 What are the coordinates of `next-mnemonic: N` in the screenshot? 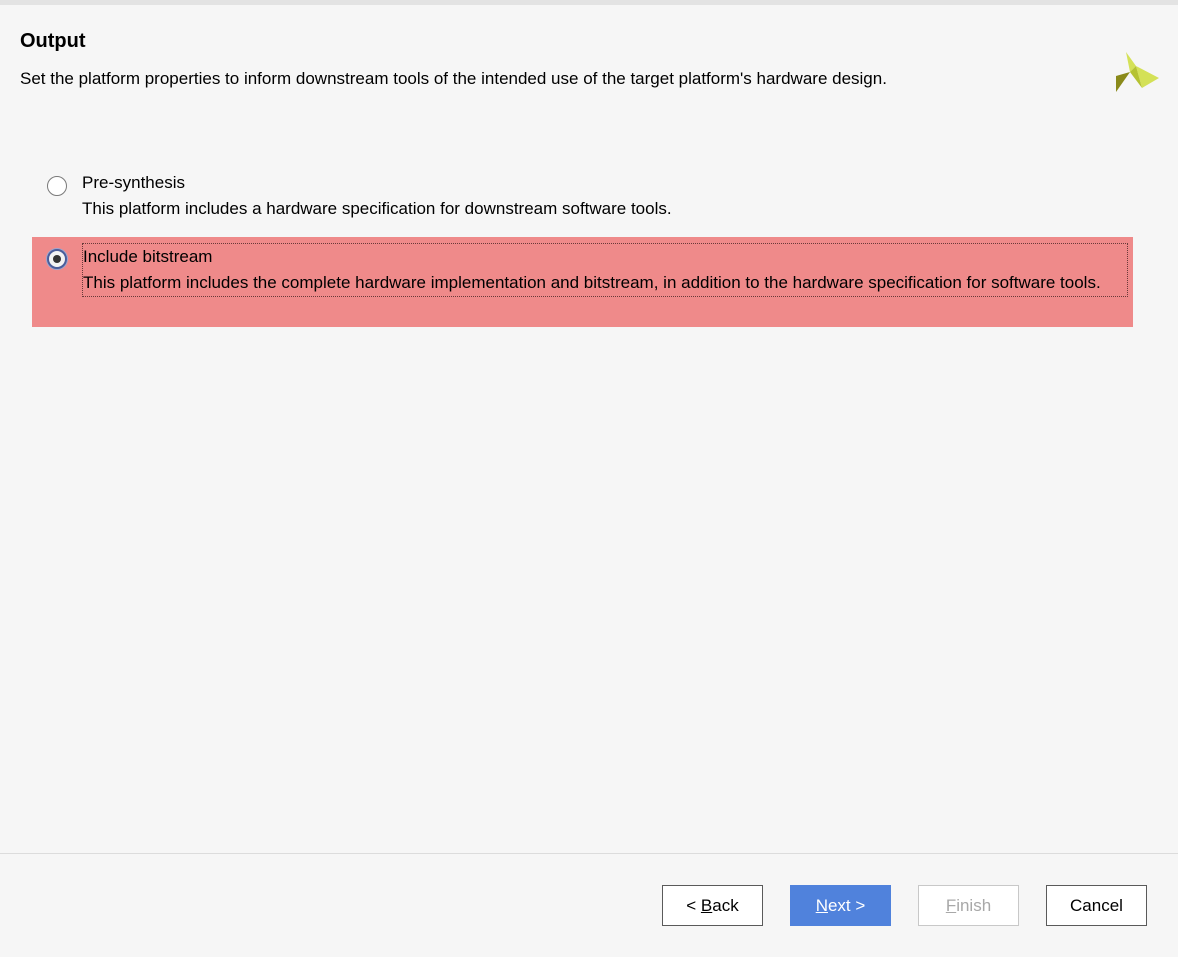 It's located at (821, 905).